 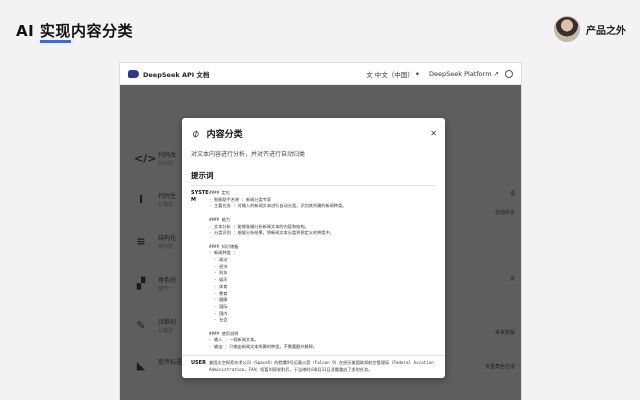 What do you see at coordinates (512, 279) in the screenshot?
I see `bg-right-text: 关` at bounding box center [512, 279].